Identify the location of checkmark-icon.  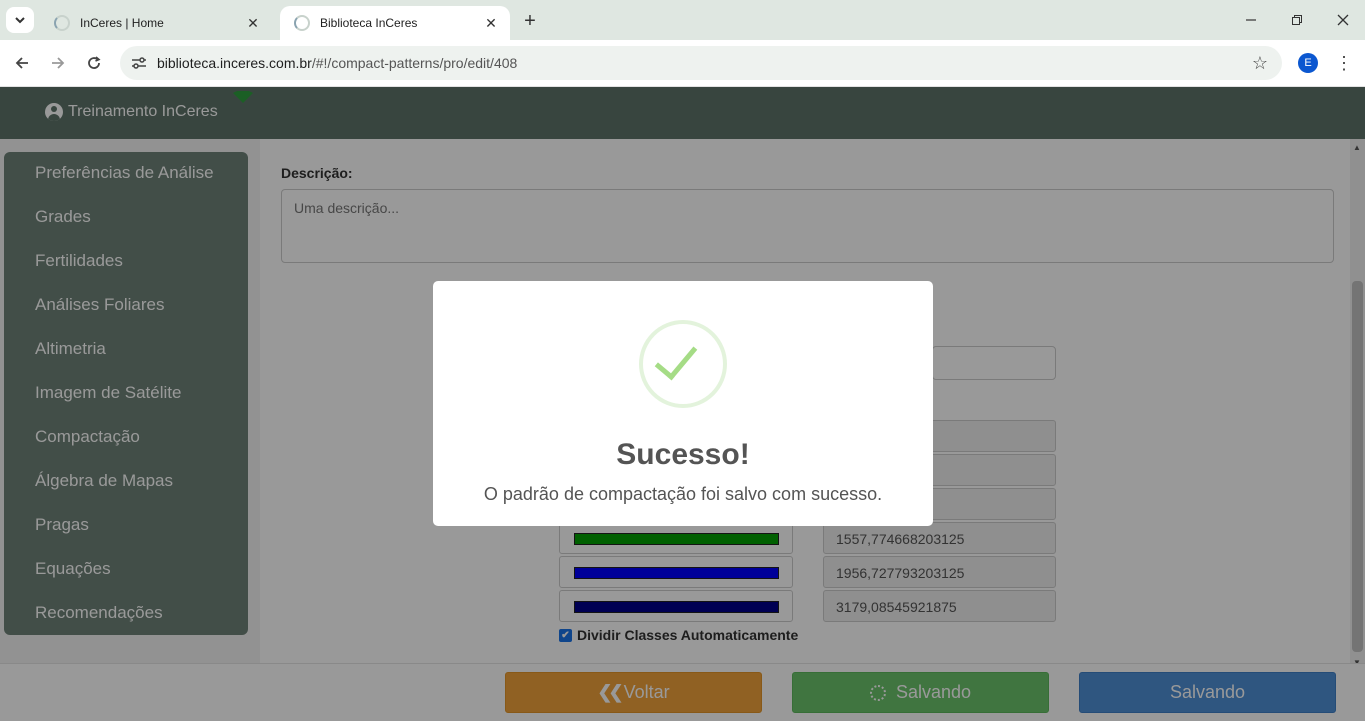
(676, 358).